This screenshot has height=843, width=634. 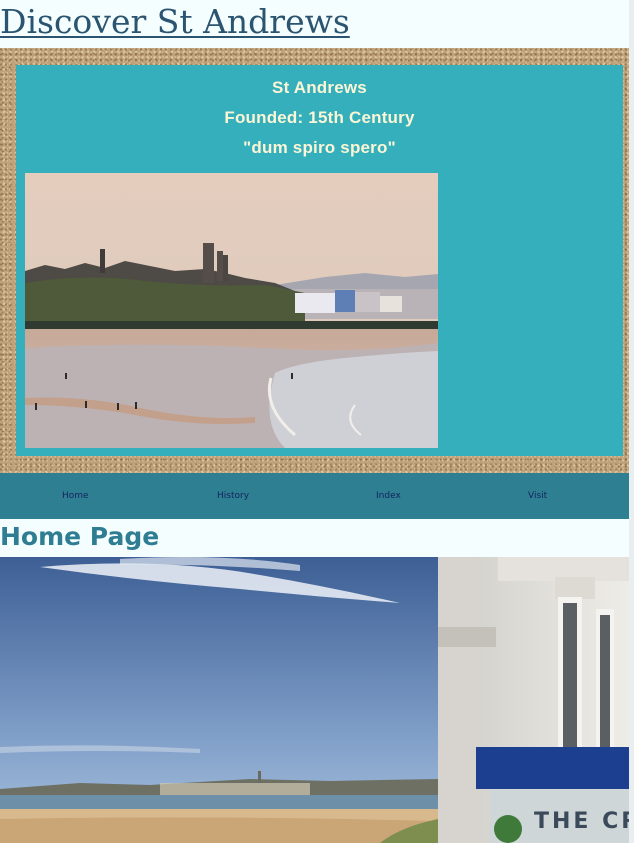 What do you see at coordinates (175, 25) in the screenshot?
I see `site-title-link: Discover St Andrews` at bounding box center [175, 25].